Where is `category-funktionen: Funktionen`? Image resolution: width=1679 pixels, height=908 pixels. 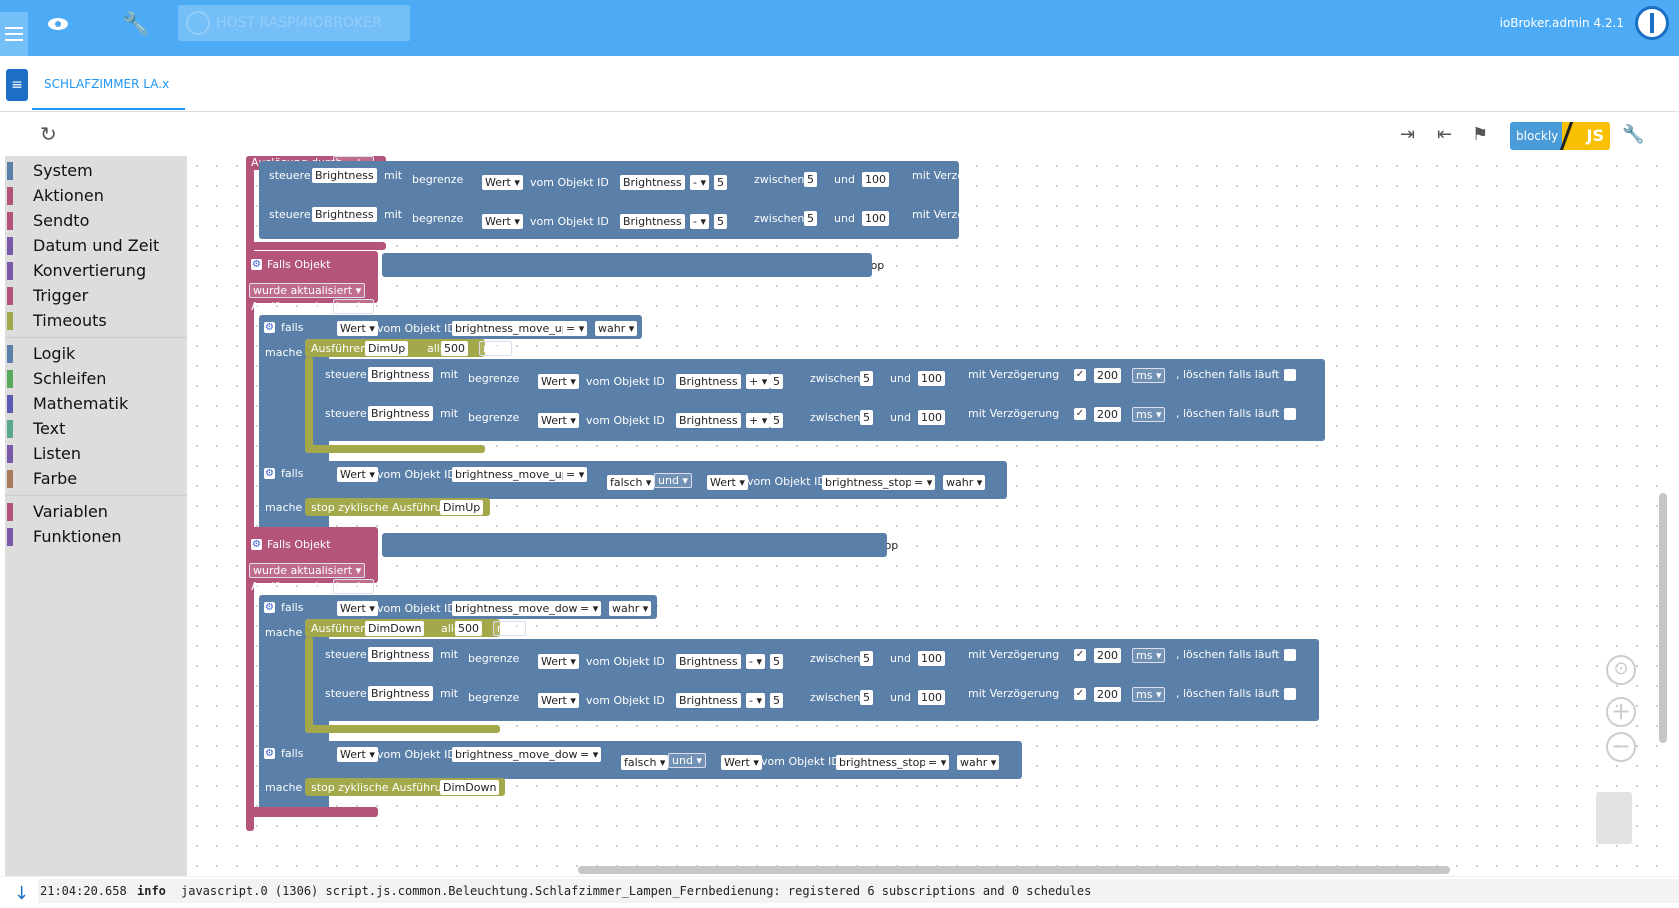
category-funktionen: Funktionen is located at coordinates (96, 537).